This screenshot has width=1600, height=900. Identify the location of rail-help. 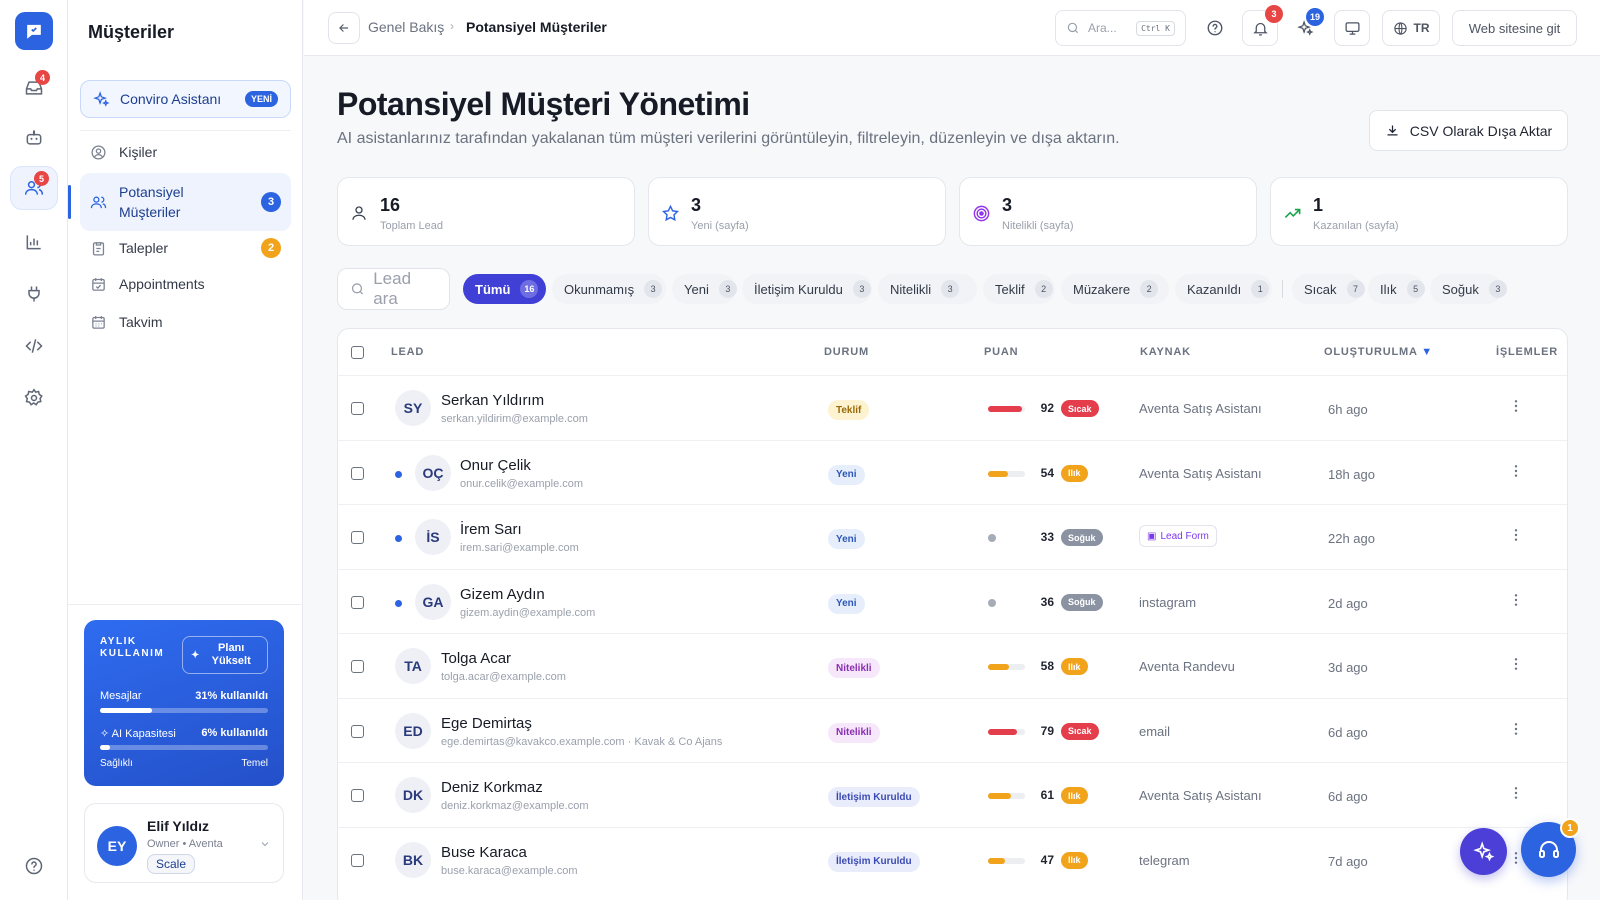
(34, 866).